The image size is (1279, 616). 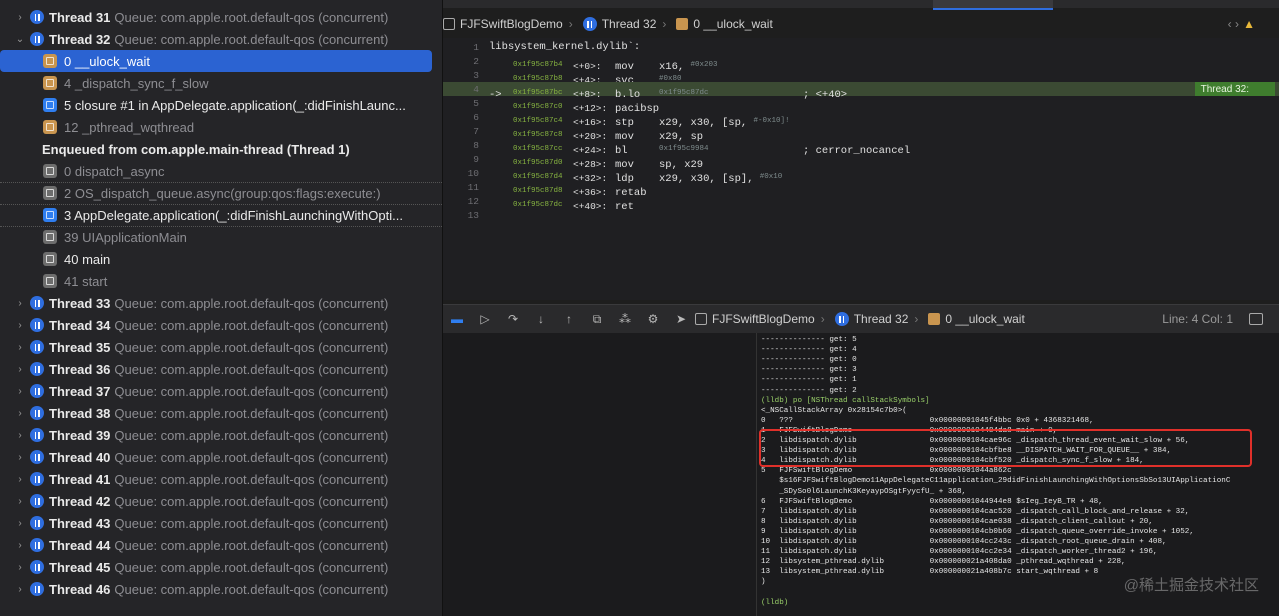 I want to click on stack-frame-row: 40 main, so click(x=221, y=259).